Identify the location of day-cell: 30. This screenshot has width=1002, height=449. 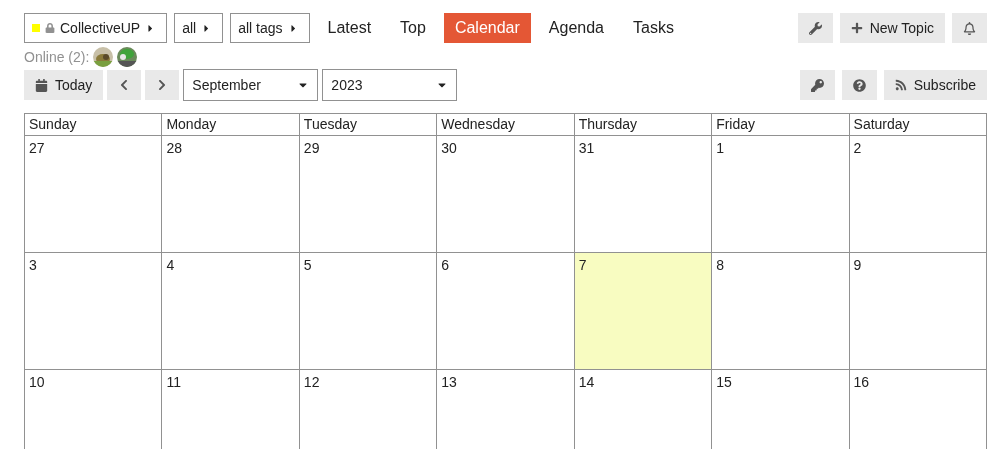
(506, 194).